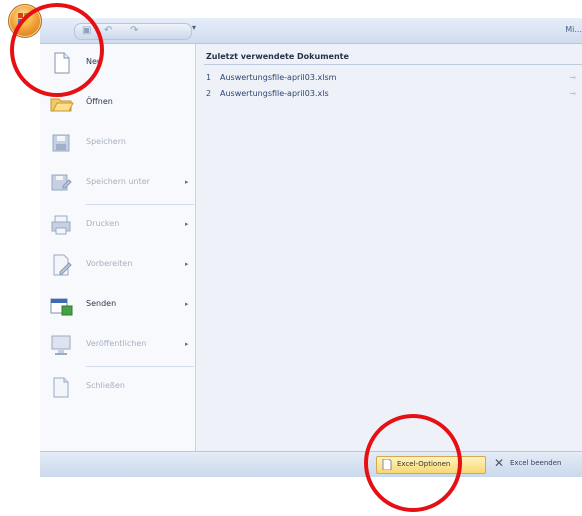 The height and width of the screenshot is (516, 582). Describe the element at coordinates (209, 77) in the screenshot. I see `recent-document-number: 1` at that location.